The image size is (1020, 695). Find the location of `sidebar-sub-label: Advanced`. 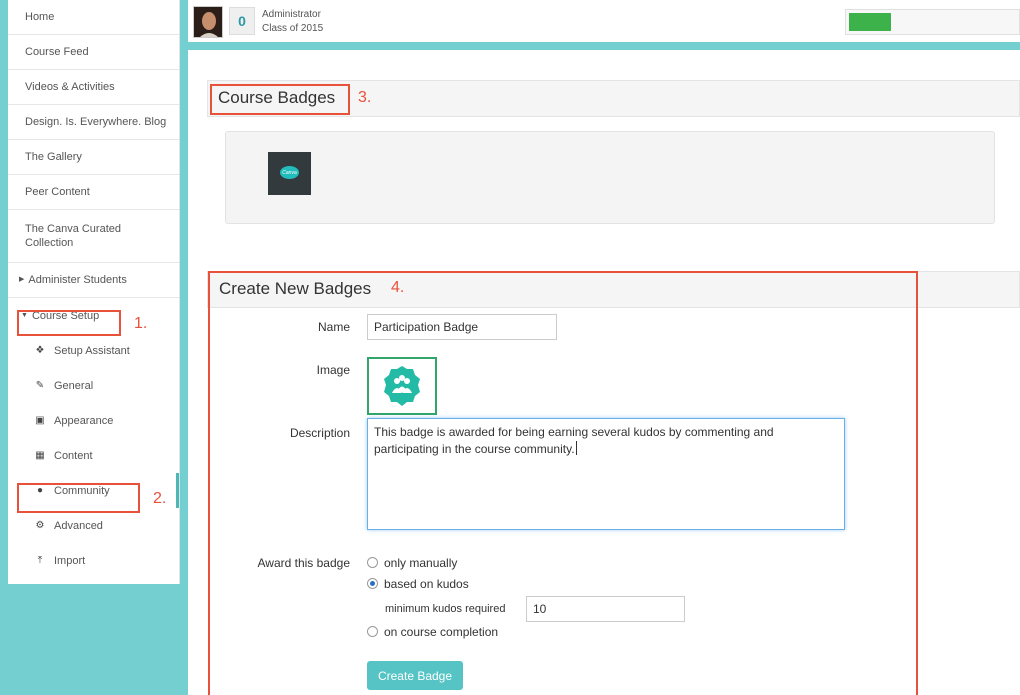

sidebar-sub-label: Advanced is located at coordinates (78, 525).